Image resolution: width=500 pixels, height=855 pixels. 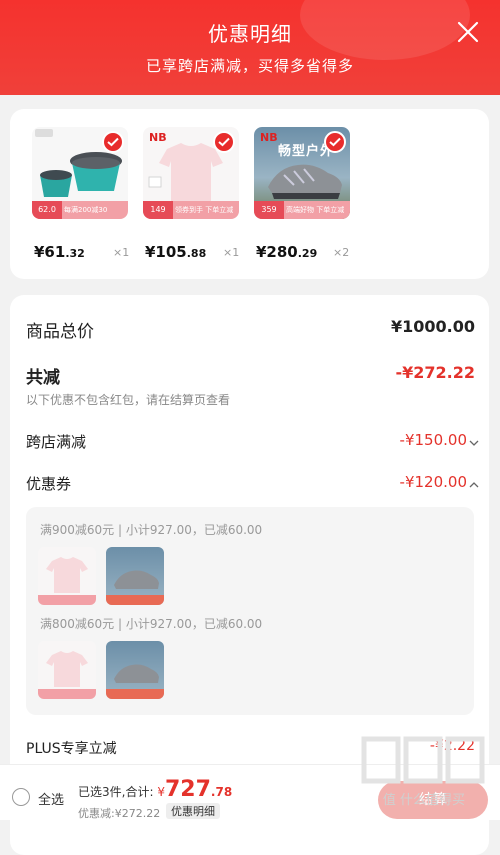 I want to click on price-tag: 359 高端好物 下单立减 100元, so click(x=302, y=210).